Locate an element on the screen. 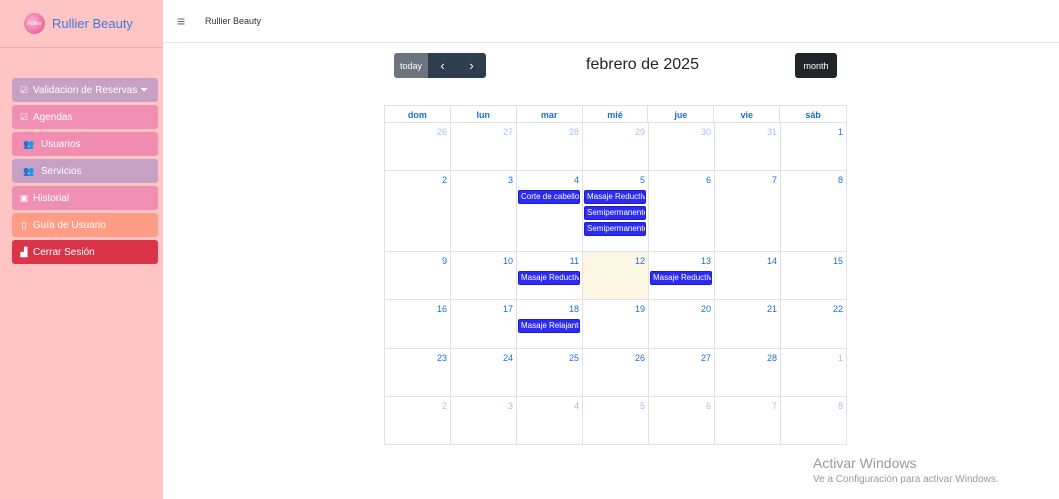  calendar-day: 22 is located at coordinates (814, 324).